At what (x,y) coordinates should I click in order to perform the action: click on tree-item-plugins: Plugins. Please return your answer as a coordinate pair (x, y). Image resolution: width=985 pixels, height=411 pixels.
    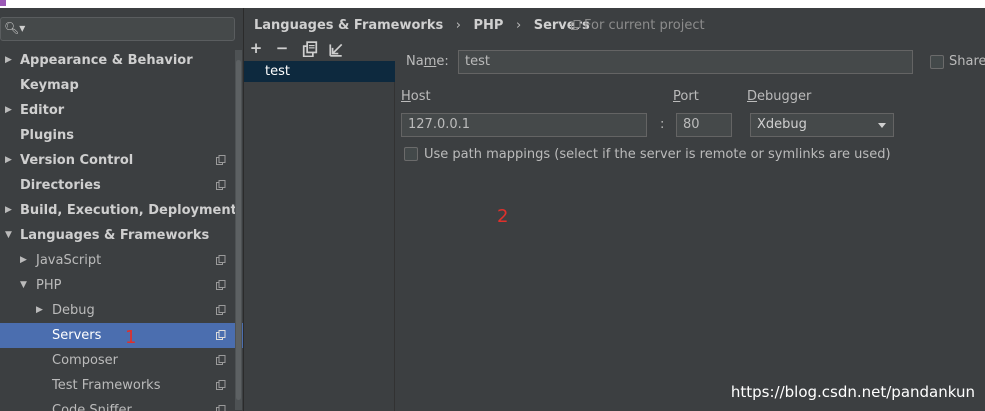
    Looking at the image, I should click on (117, 135).